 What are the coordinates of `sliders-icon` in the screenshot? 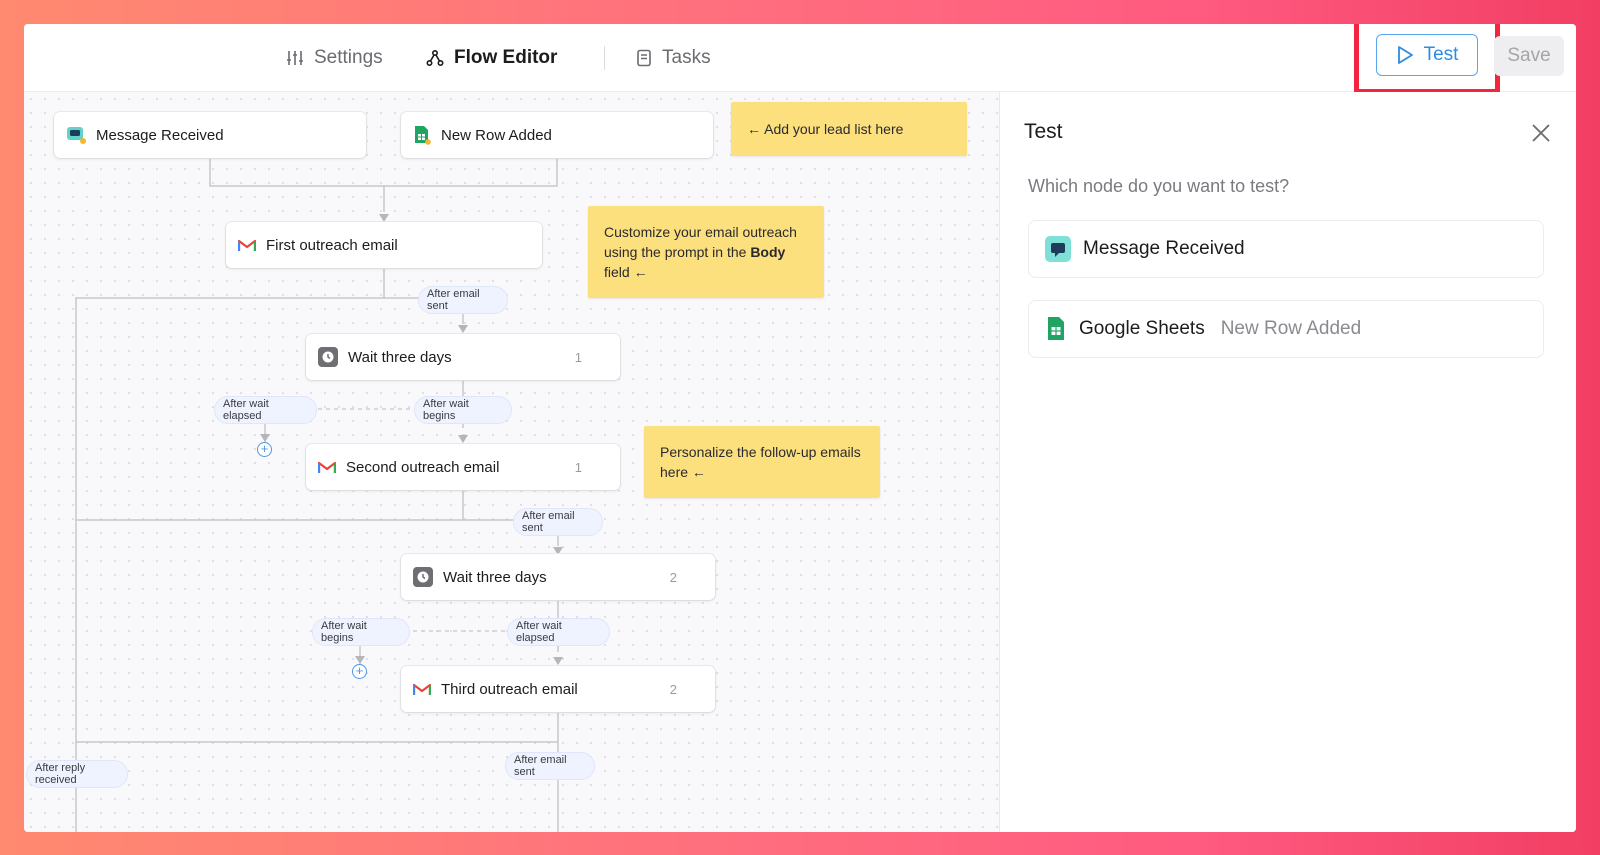 It's located at (295, 58).